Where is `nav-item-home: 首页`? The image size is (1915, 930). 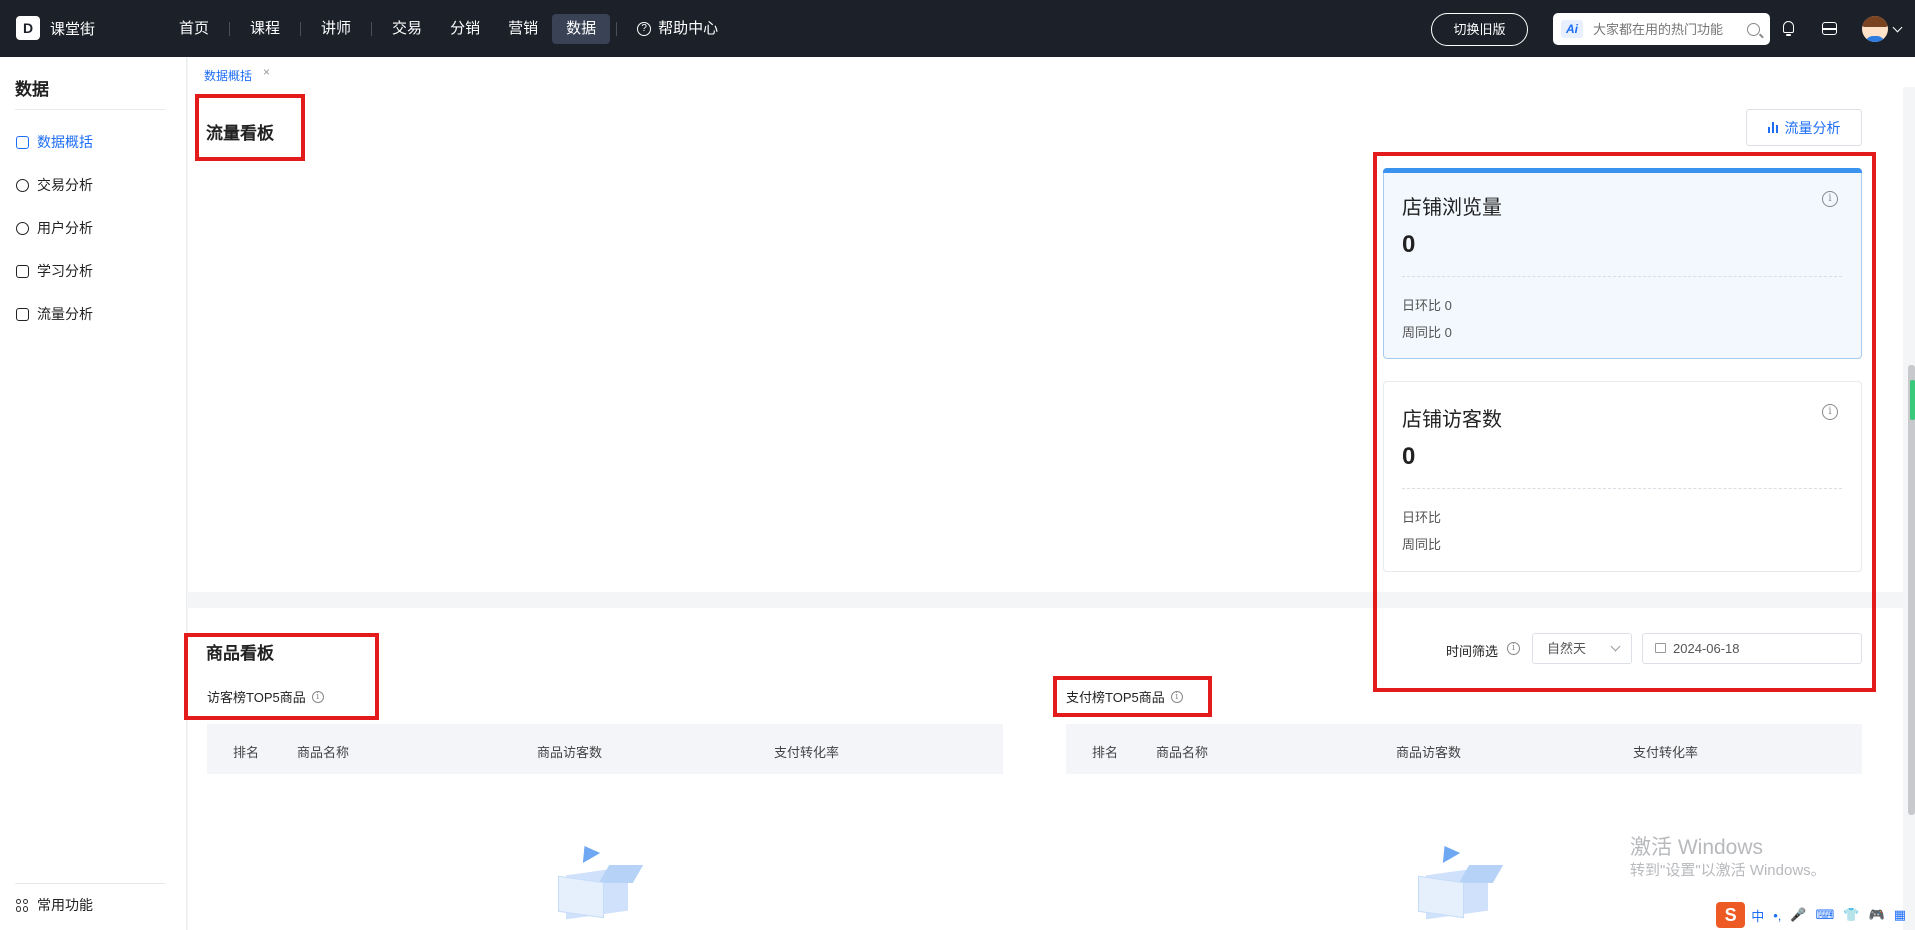 nav-item-home: 首页 is located at coordinates (194, 29).